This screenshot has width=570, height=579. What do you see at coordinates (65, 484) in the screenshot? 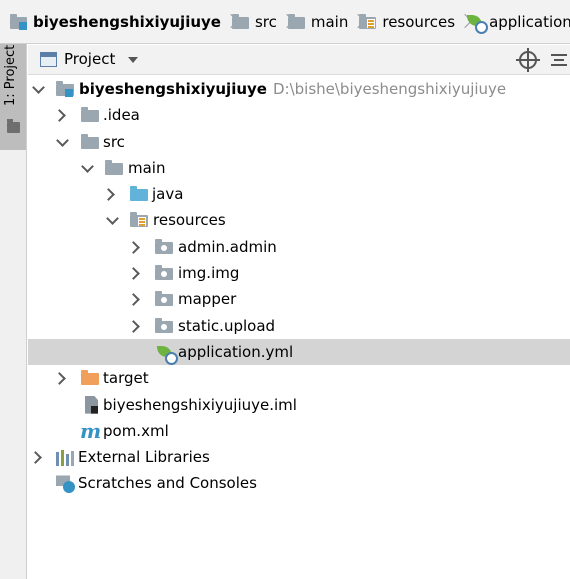
I see `scratches-icon` at bounding box center [65, 484].